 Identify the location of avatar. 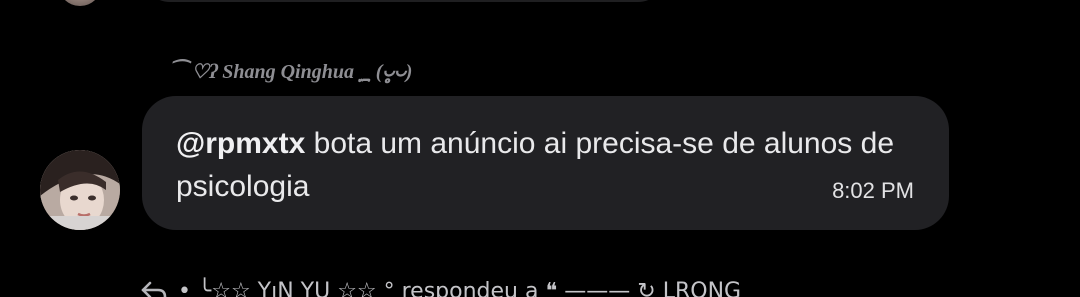
(80, 190).